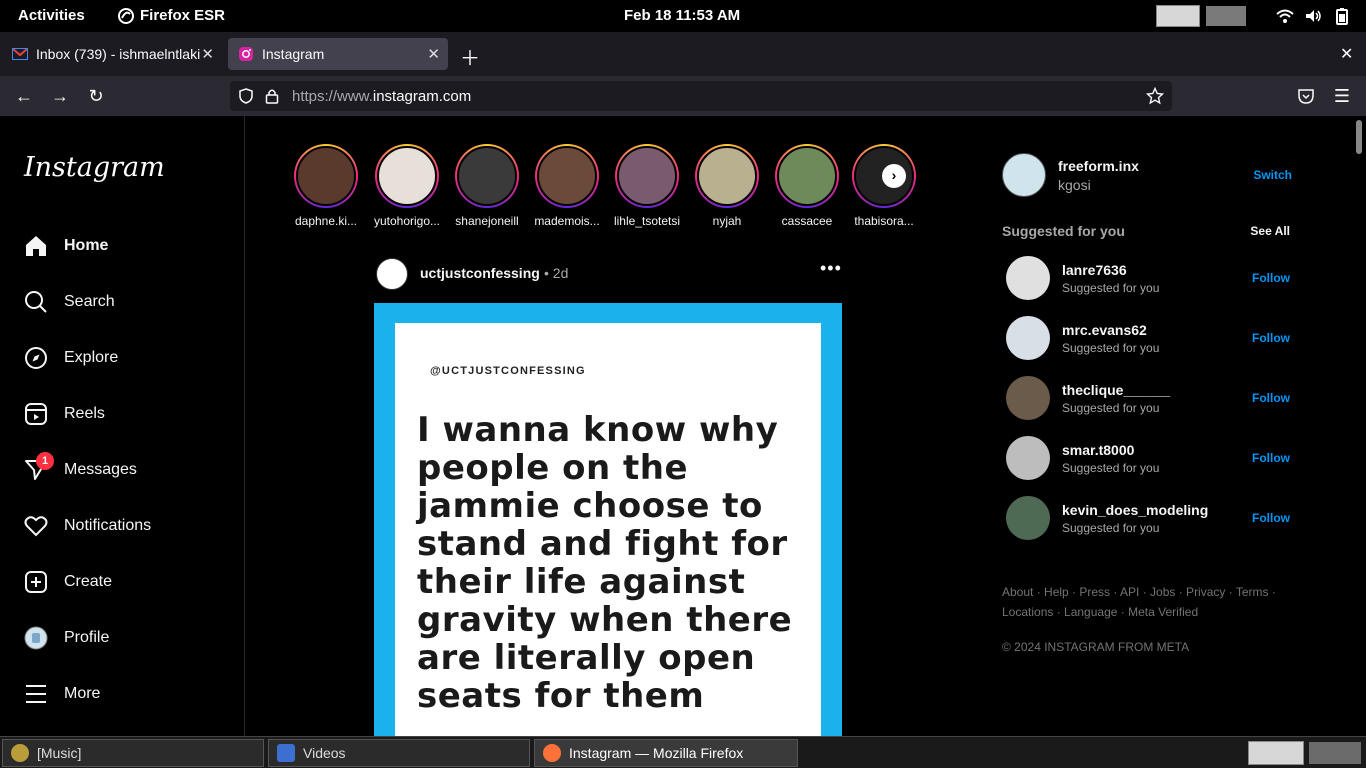 The width and height of the screenshot is (1366, 768). I want to click on back-icon: ←, so click(24, 96).